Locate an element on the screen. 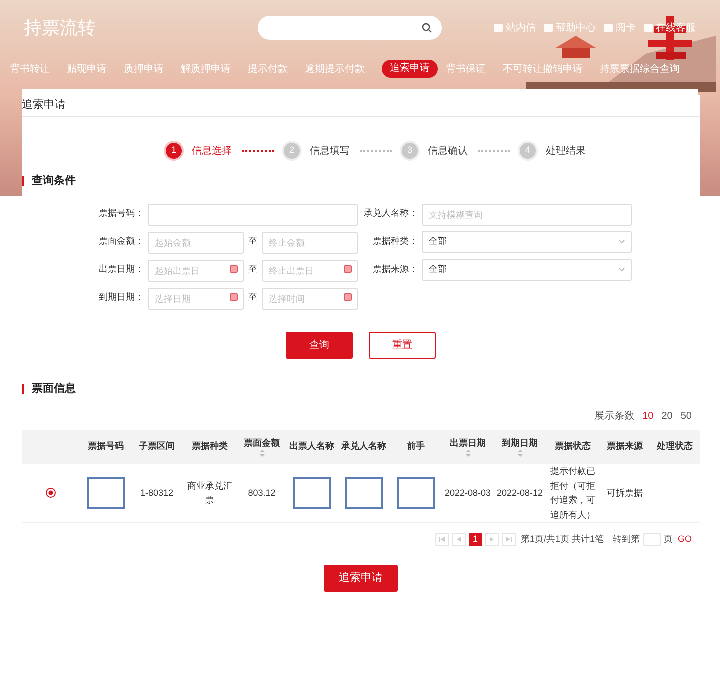  page-input is located at coordinates (651, 539).